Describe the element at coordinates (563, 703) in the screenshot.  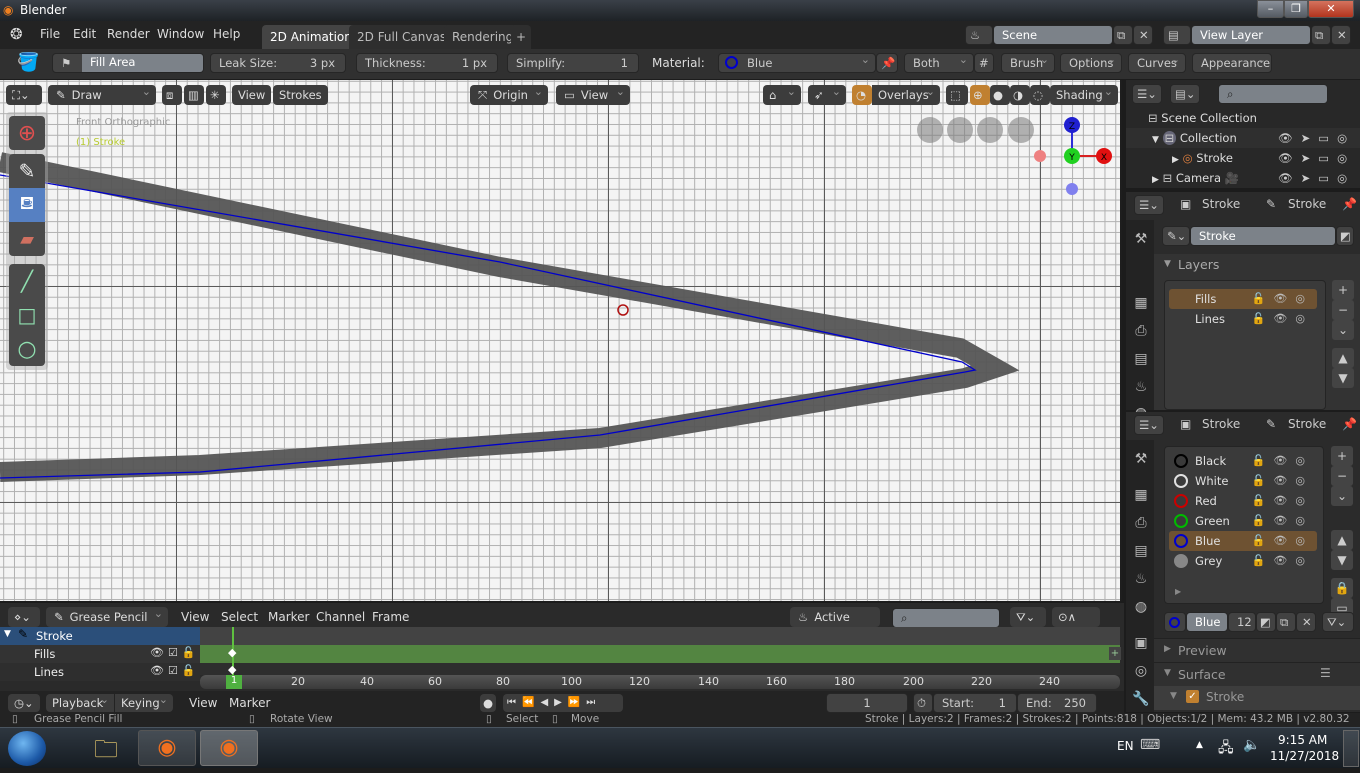
I see `playback-controls: ⏮⏪◀▶⏩⏭` at that location.